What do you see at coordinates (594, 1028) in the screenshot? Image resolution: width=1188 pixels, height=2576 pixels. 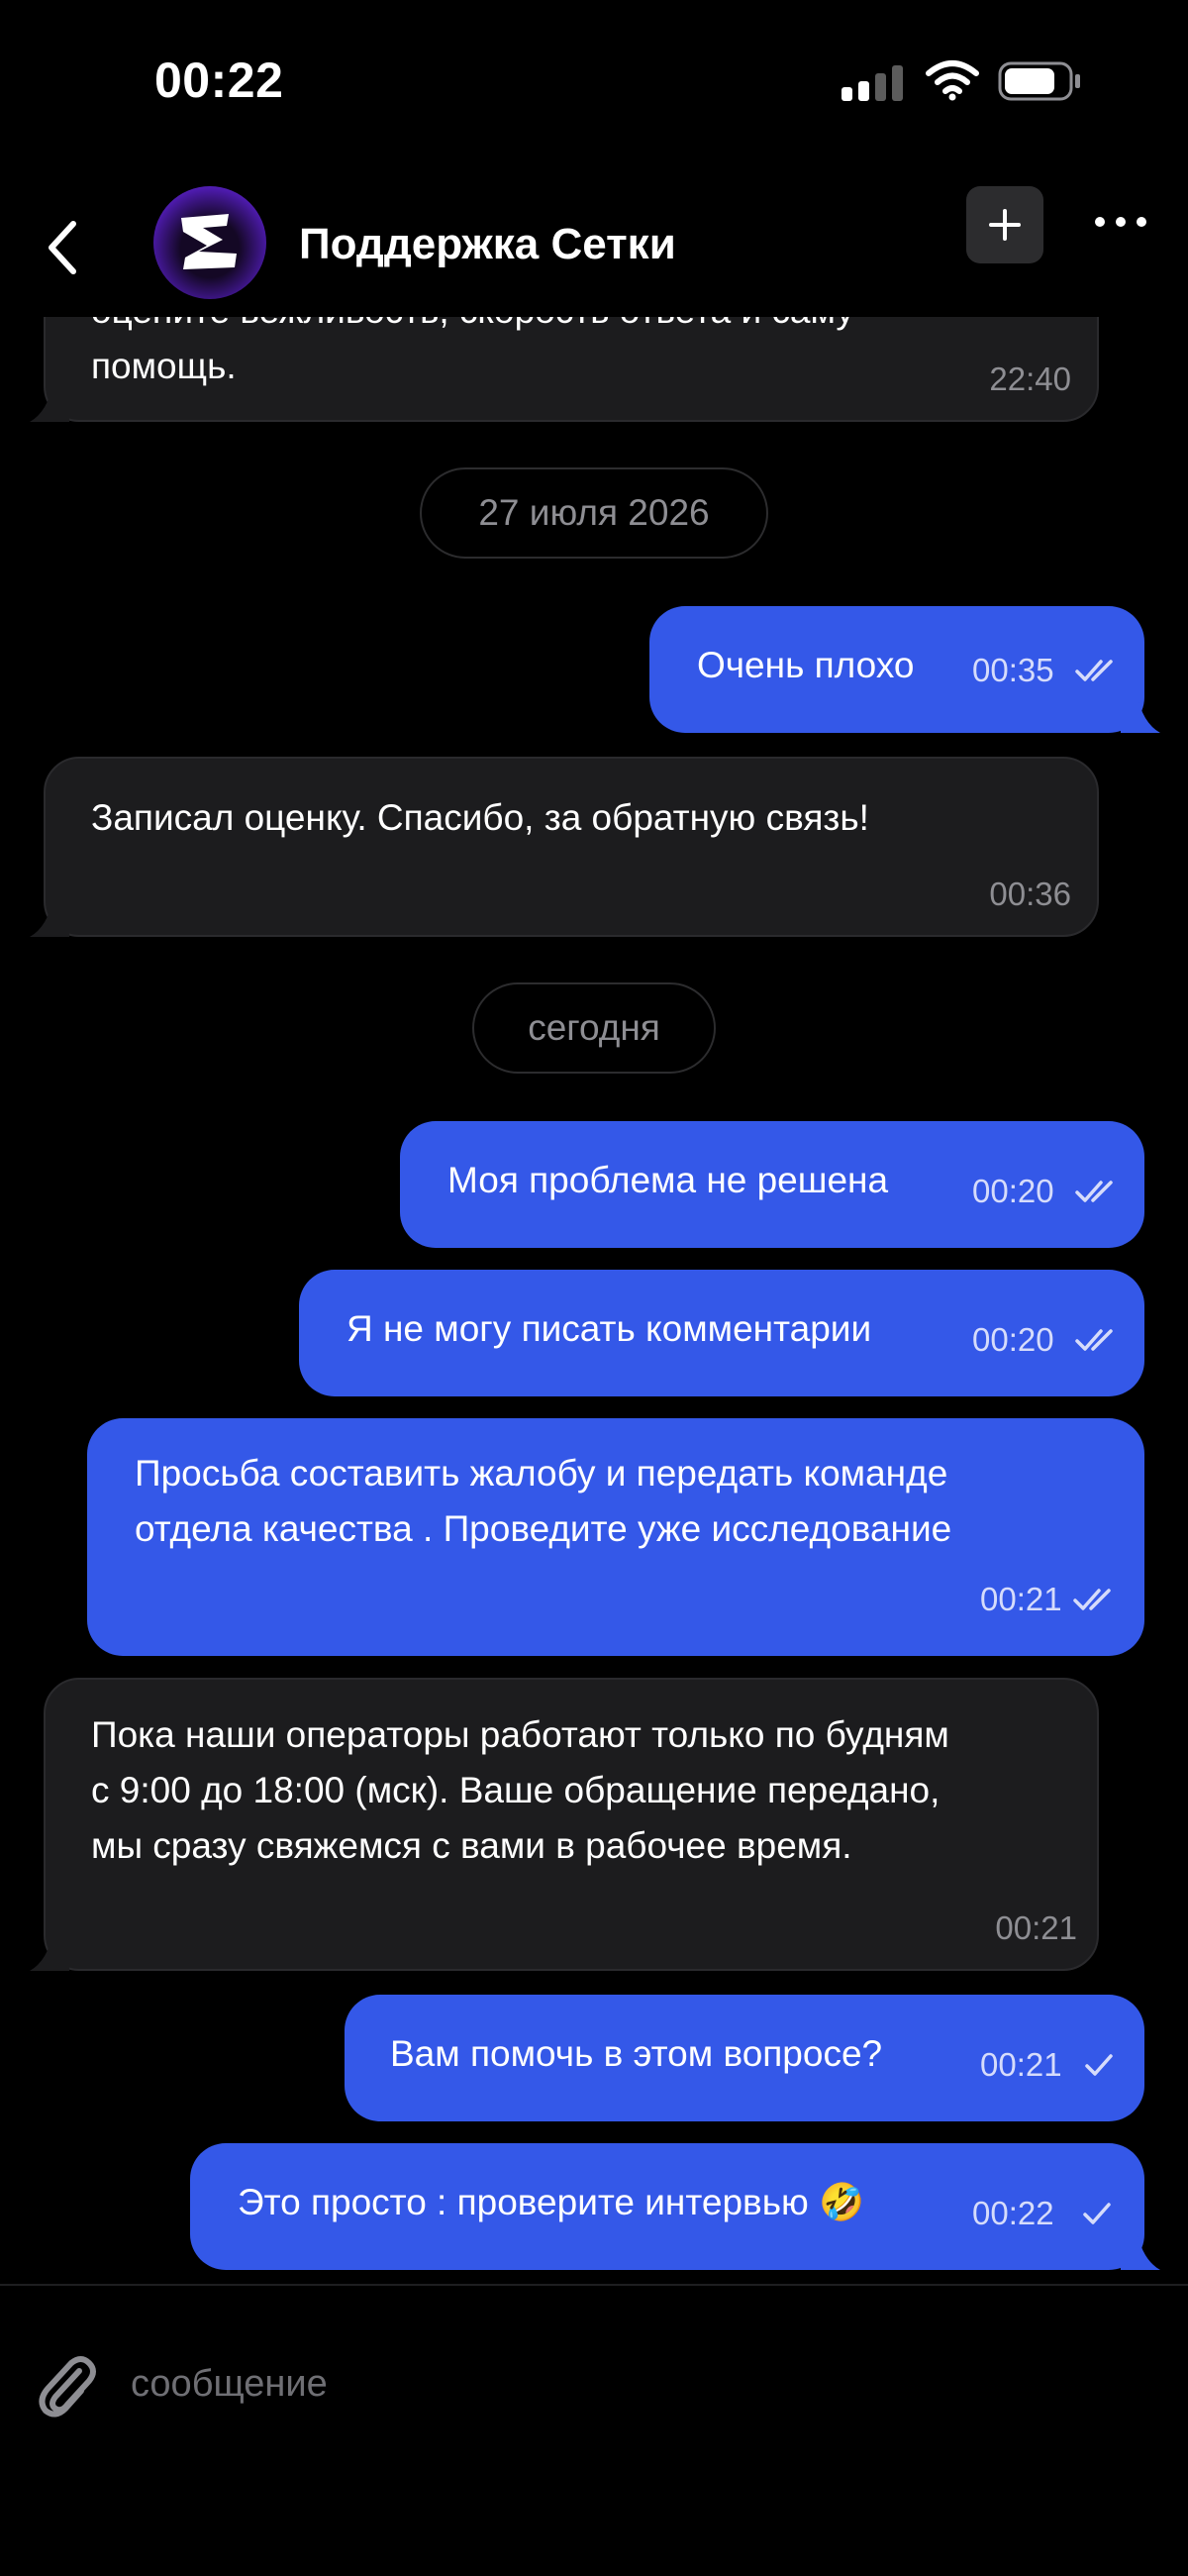 I see `date-separator: сегодня` at bounding box center [594, 1028].